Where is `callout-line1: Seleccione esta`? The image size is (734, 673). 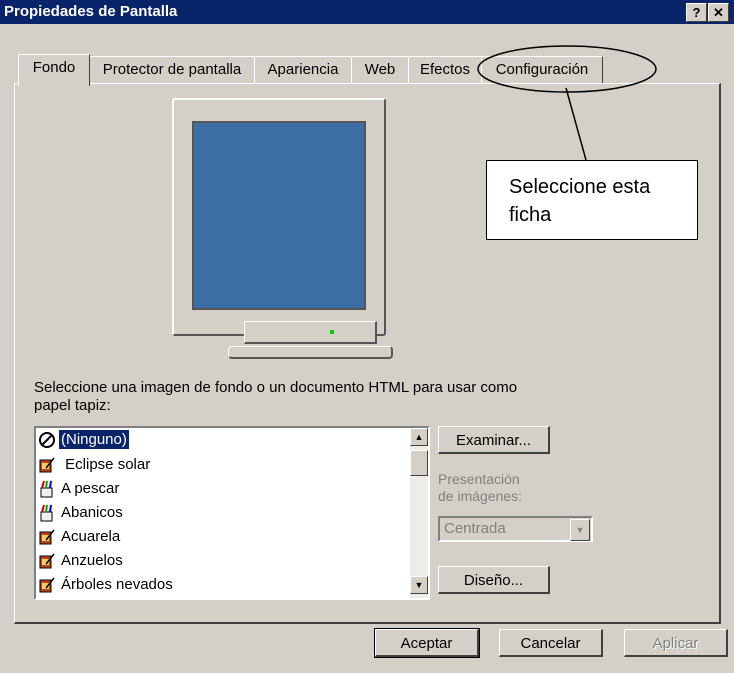
callout-line1: Seleccione esta is located at coordinates (580, 187).